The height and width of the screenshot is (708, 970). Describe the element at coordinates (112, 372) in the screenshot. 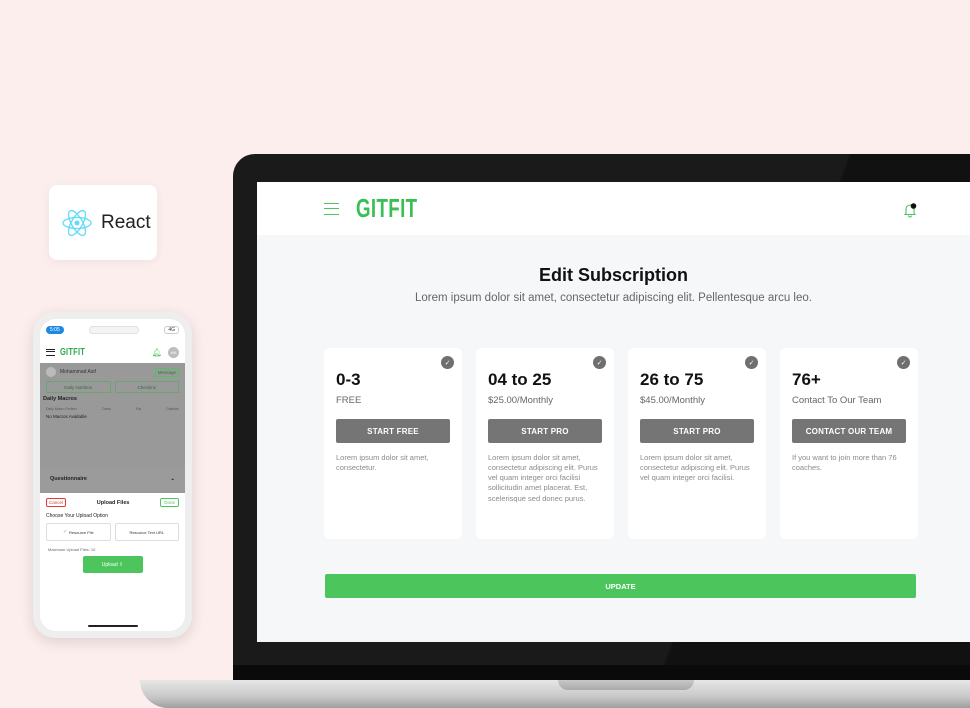

I see `phone-user-row: Mohammad Asif Message` at that location.